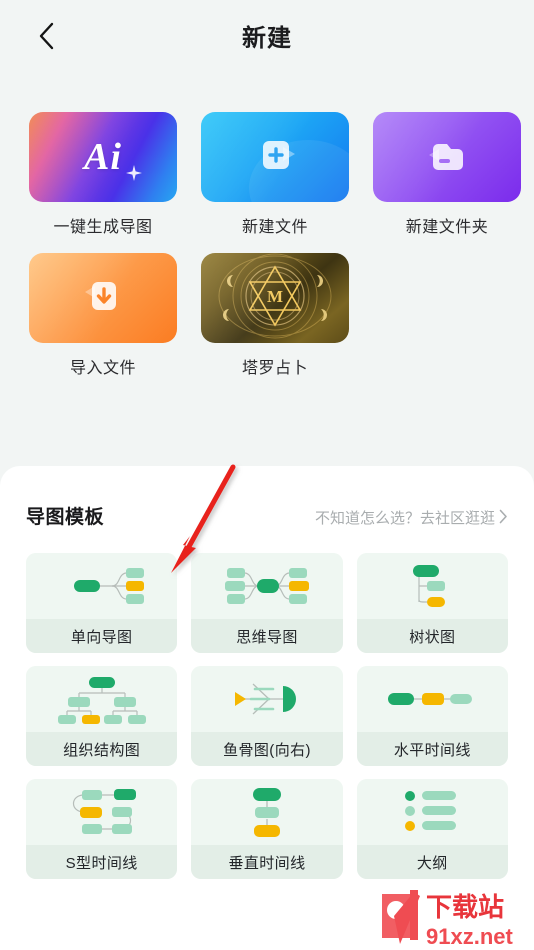 Image resolution: width=534 pixels, height=950 pixels. I want to click on template-tile: 树状图, so click(432, 603).